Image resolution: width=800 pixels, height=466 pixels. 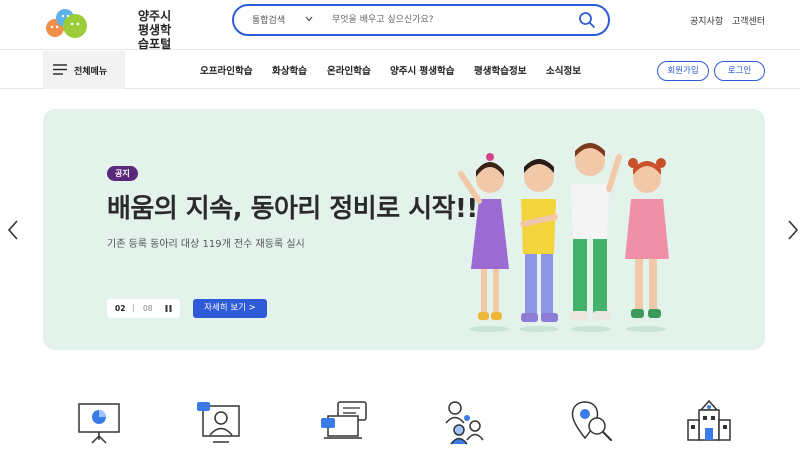 I want to click on chevron-right-icon, so click(x=793, y=230).